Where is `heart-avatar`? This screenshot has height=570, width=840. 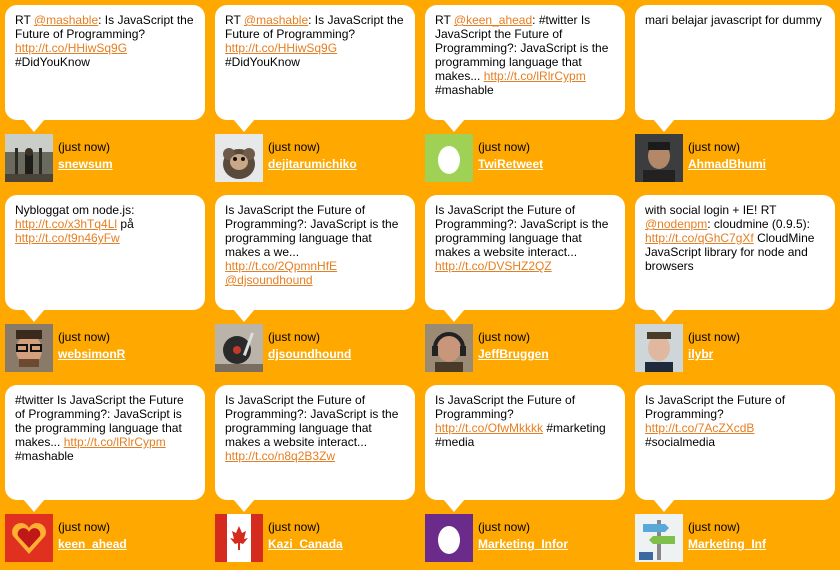
heart-avatar is located at coordinates (29, 538).